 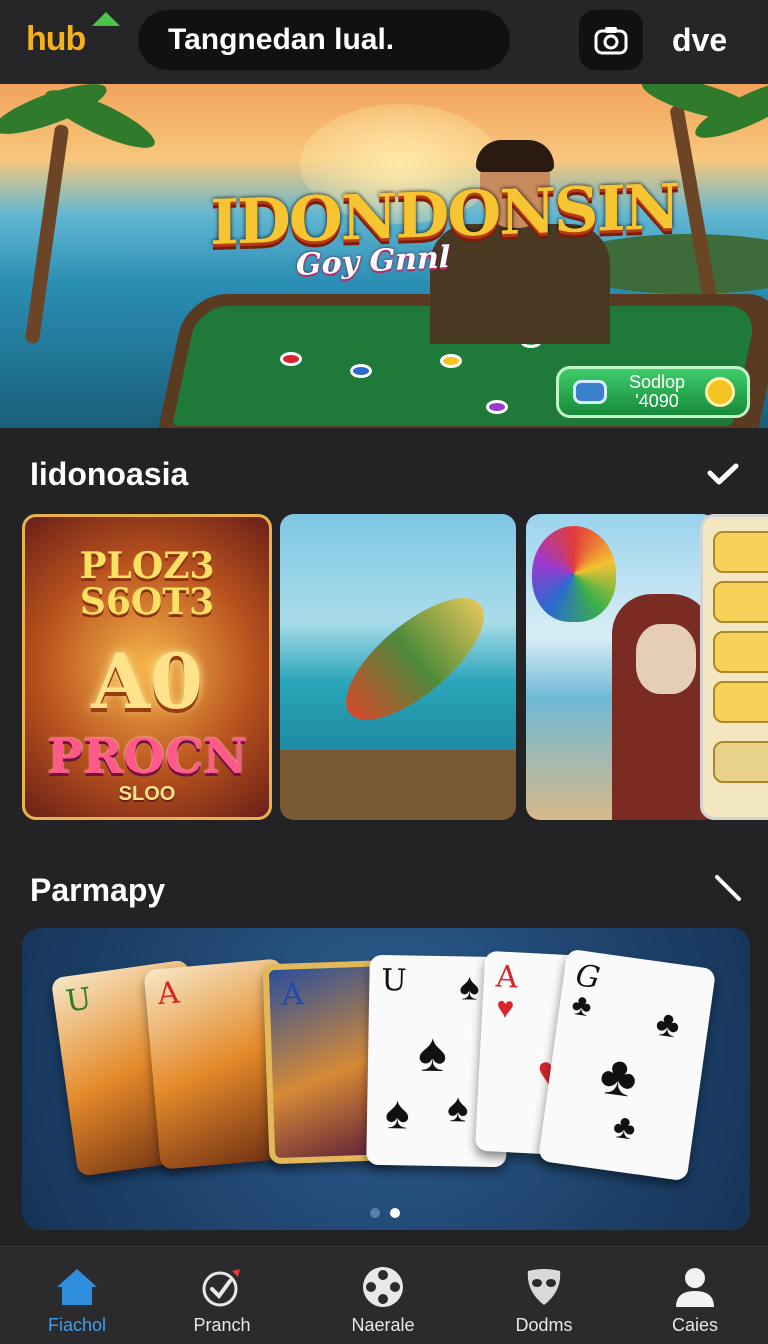 I want to click on promo-line2: S6OT3, so click(x=147, y=602).